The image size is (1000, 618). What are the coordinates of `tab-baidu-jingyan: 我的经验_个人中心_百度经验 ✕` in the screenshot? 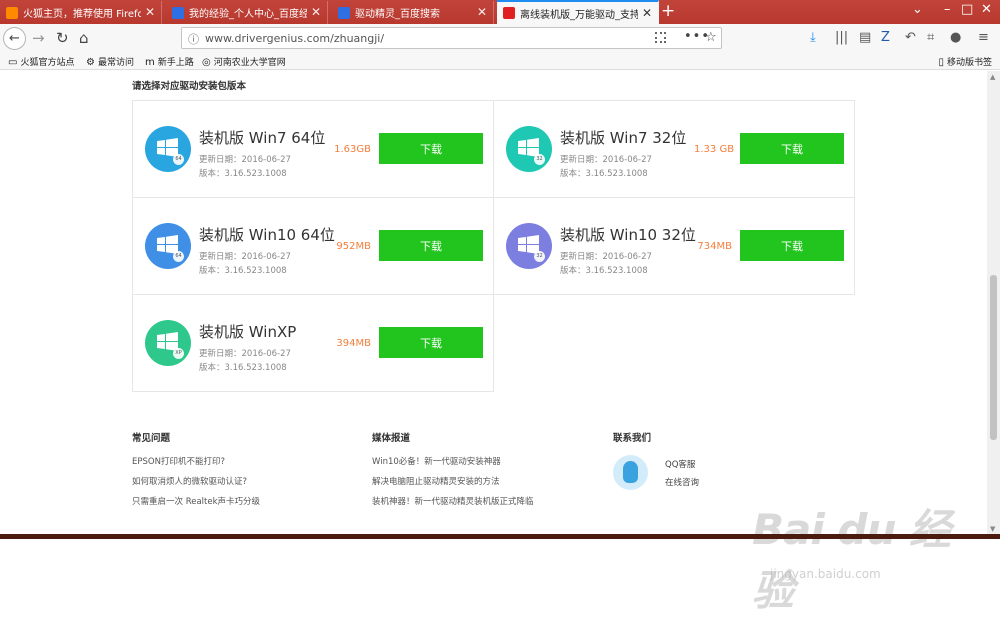 It's located at (247, 12).